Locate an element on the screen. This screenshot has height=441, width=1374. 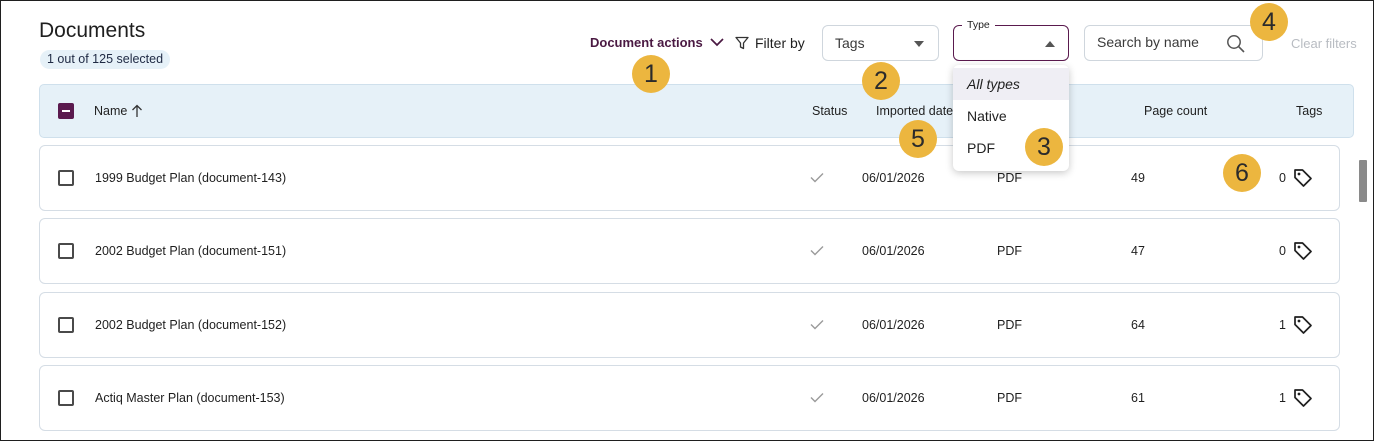
scrollbar-thumb is located at coordinates (1363, 181).